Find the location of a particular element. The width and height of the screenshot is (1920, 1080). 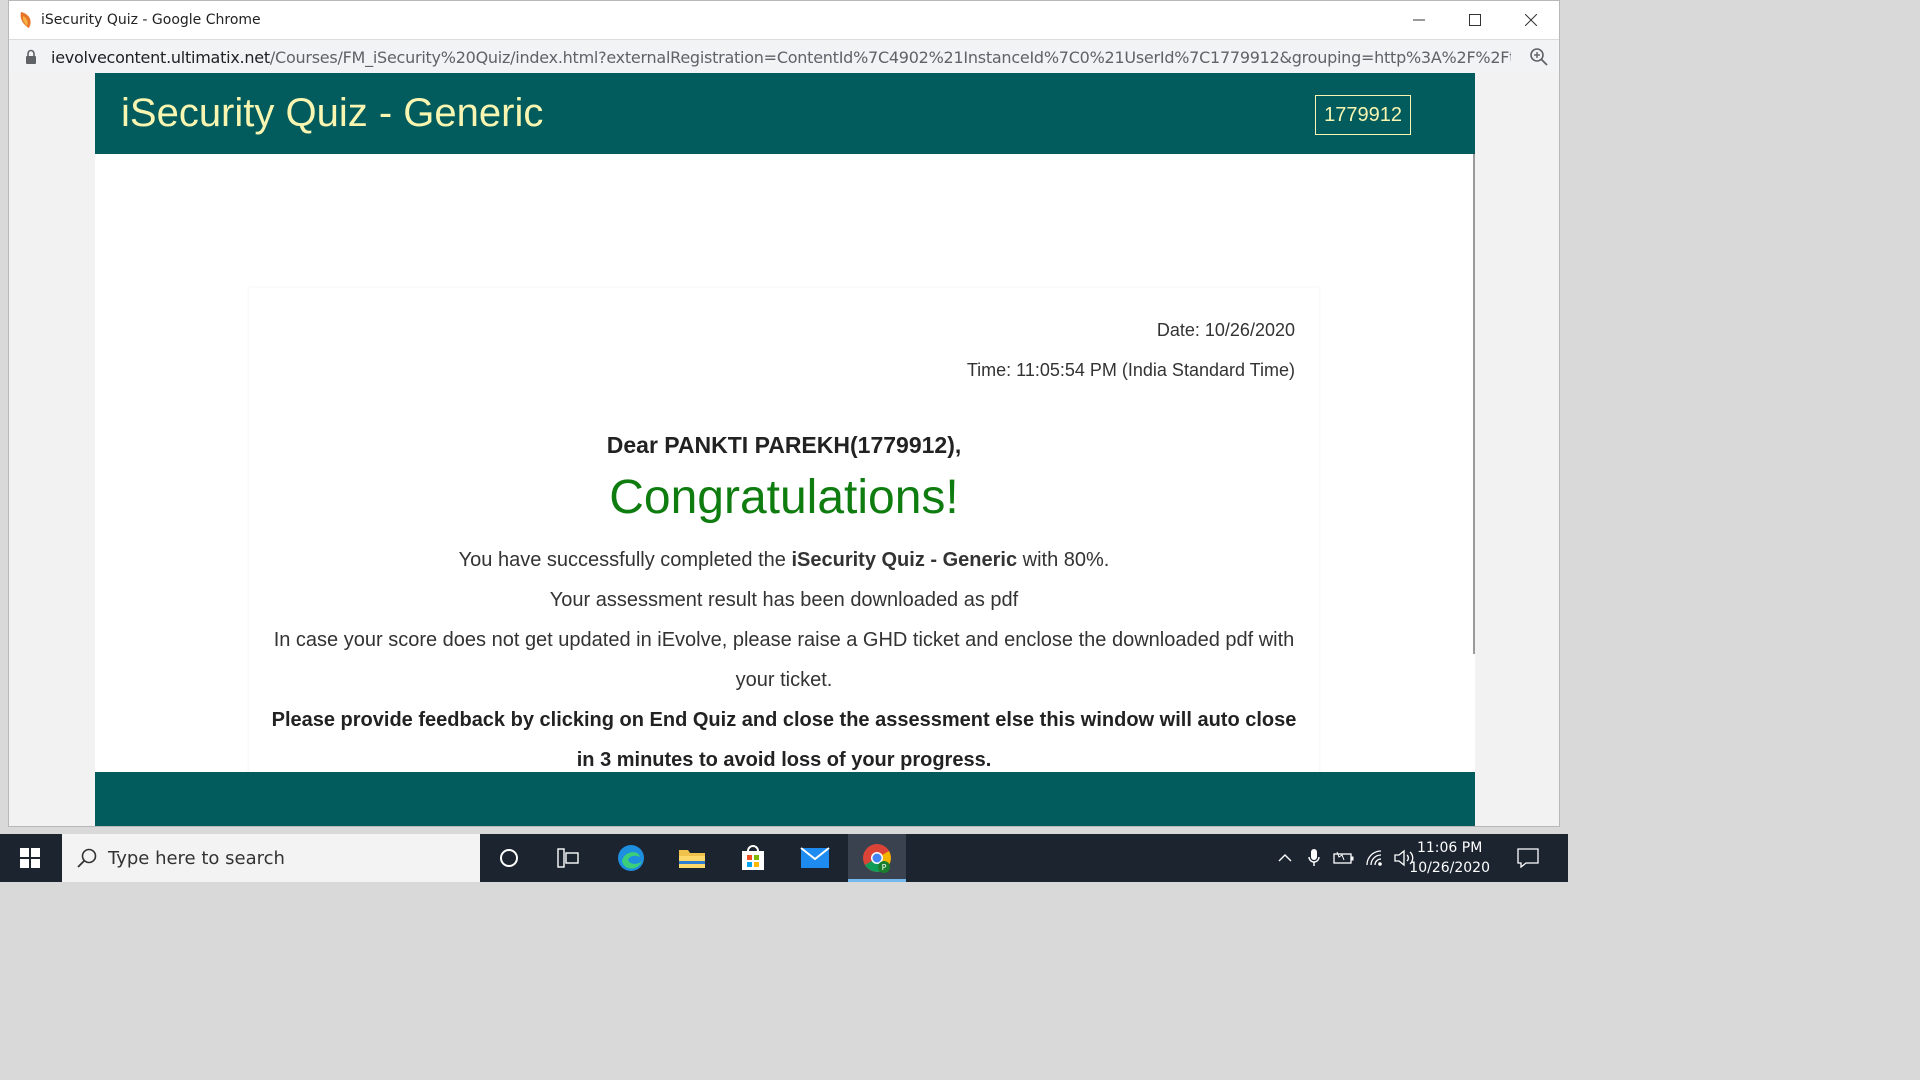

search-placeholder: Type here to search is located at coordinates (196, 858).